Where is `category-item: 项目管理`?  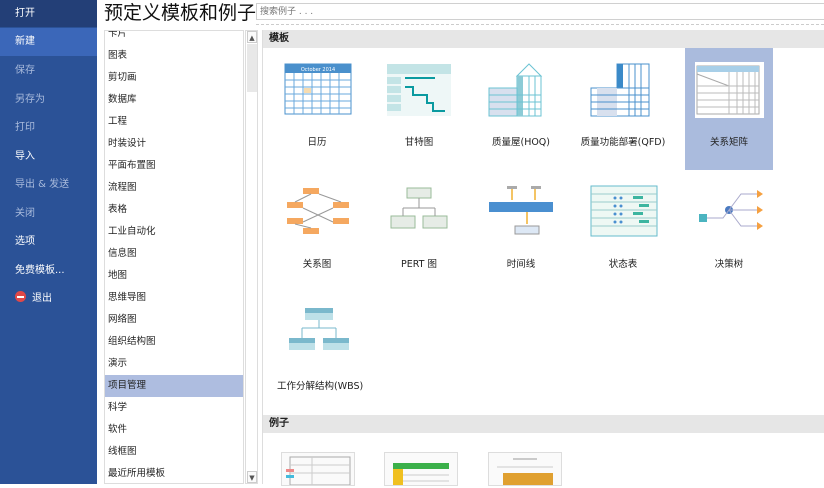 category-item: 项目管理 is located at coordinates (174, 386).